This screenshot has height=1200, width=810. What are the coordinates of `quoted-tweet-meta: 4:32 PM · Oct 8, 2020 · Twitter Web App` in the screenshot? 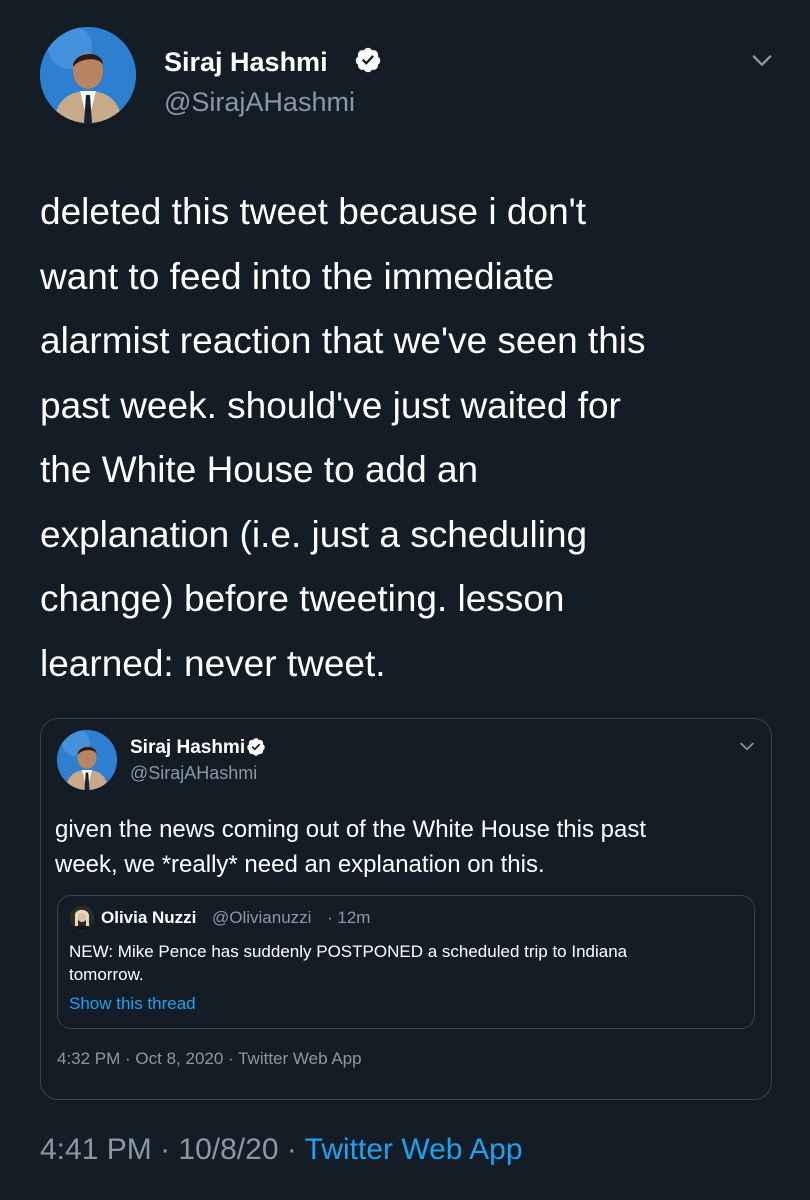 It's located at (209, 1059).